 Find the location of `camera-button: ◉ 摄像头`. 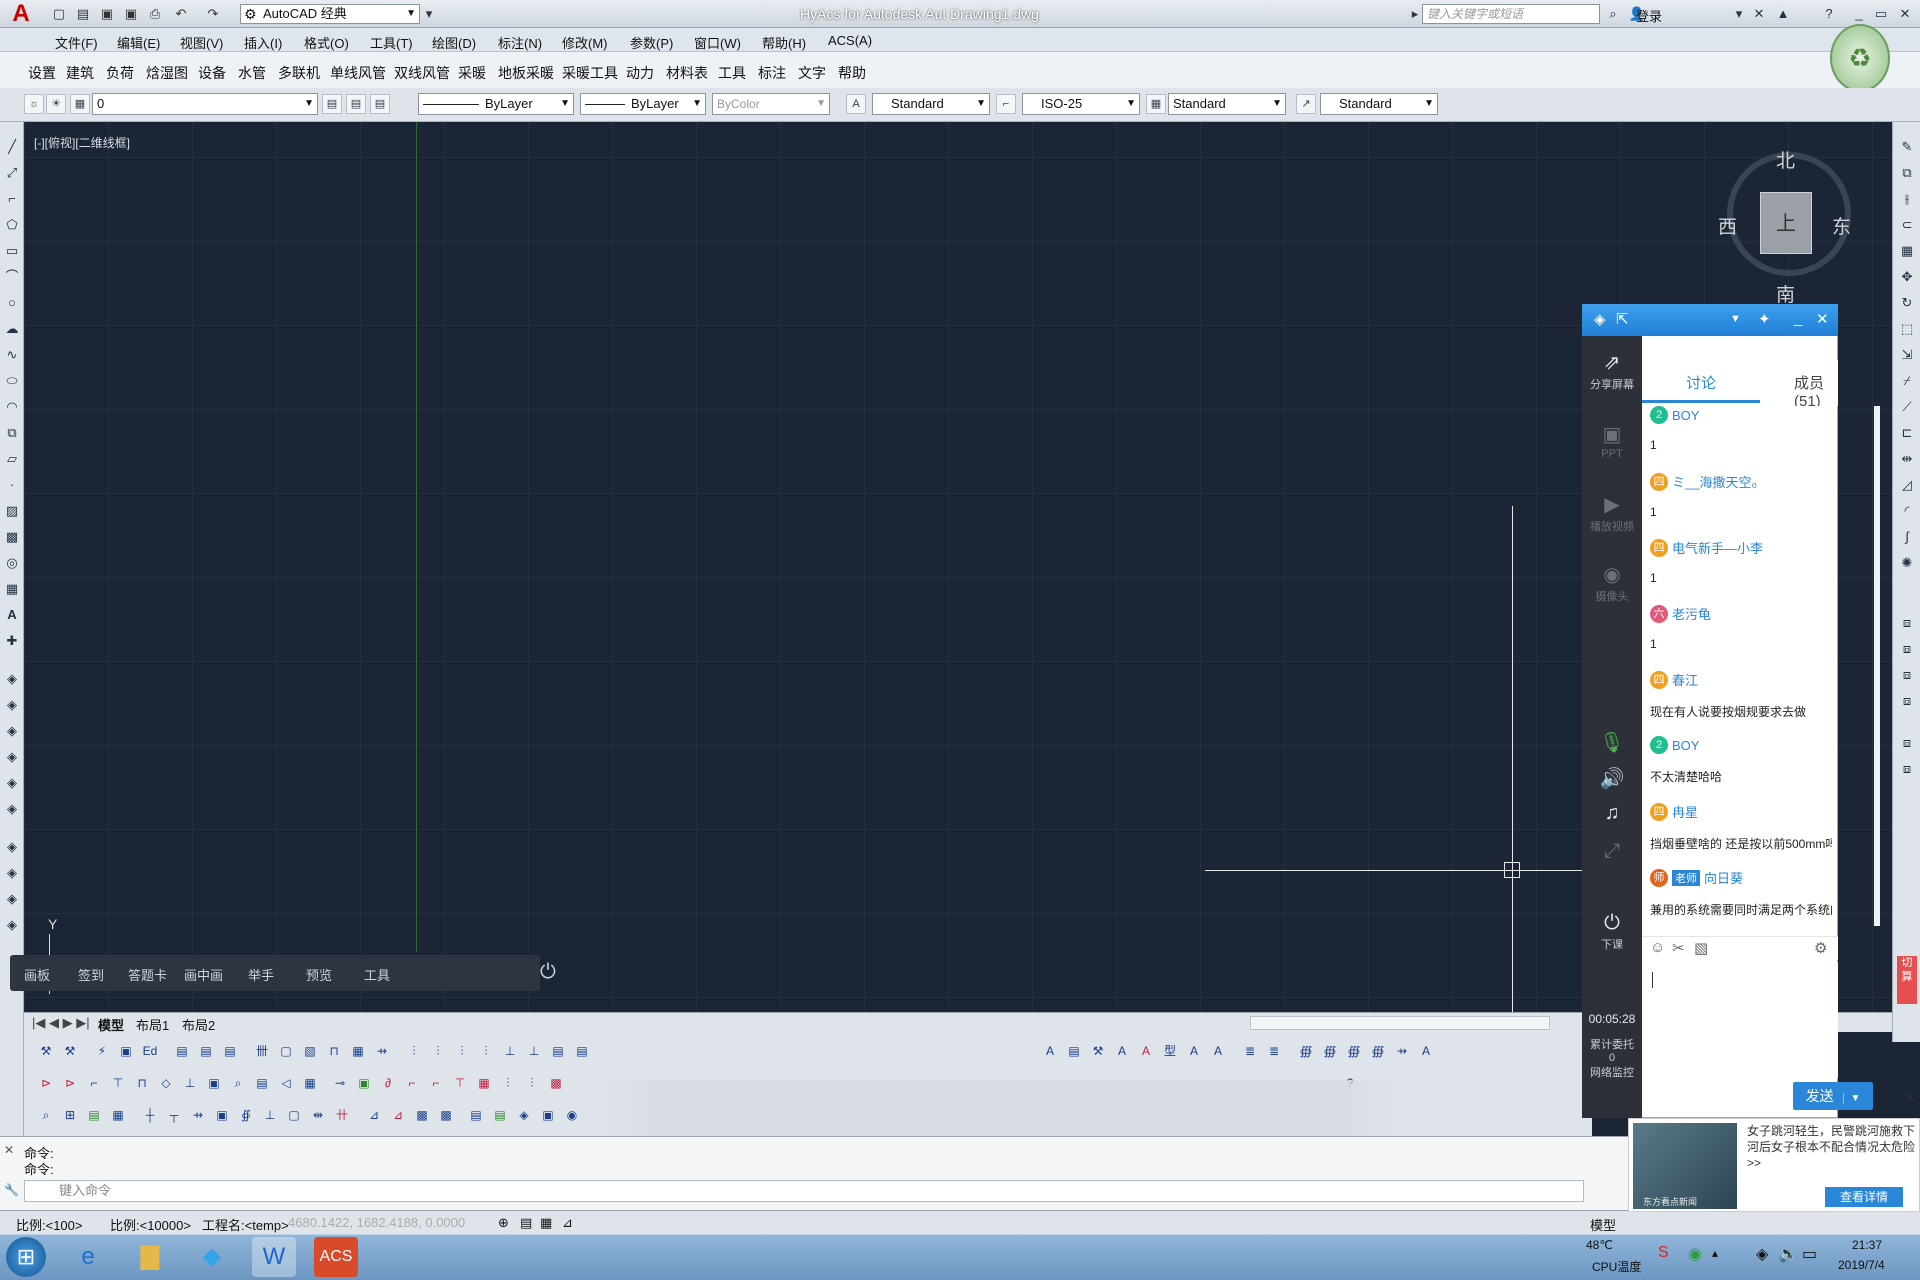

camera-button: ◉ 摄像头 is located at coordinates (1612, 583).